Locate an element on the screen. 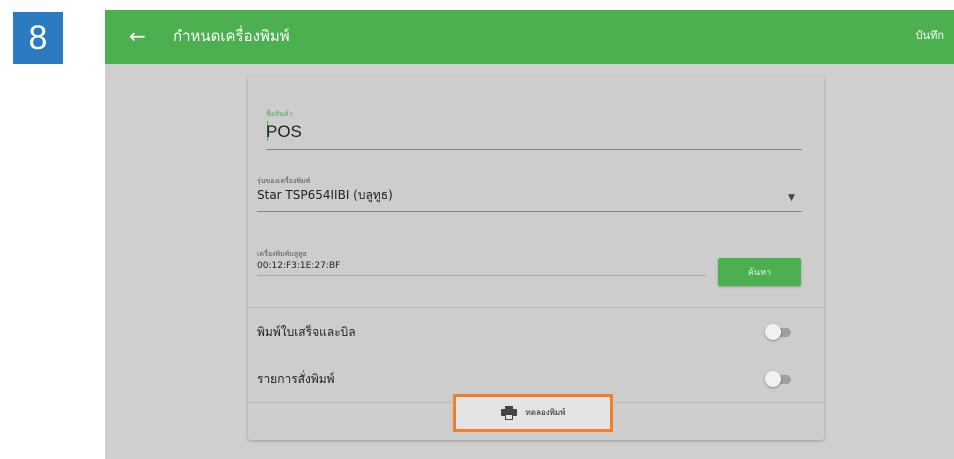 This screenshot has height=459, width=954. divider is located at coordinates (536, 307).